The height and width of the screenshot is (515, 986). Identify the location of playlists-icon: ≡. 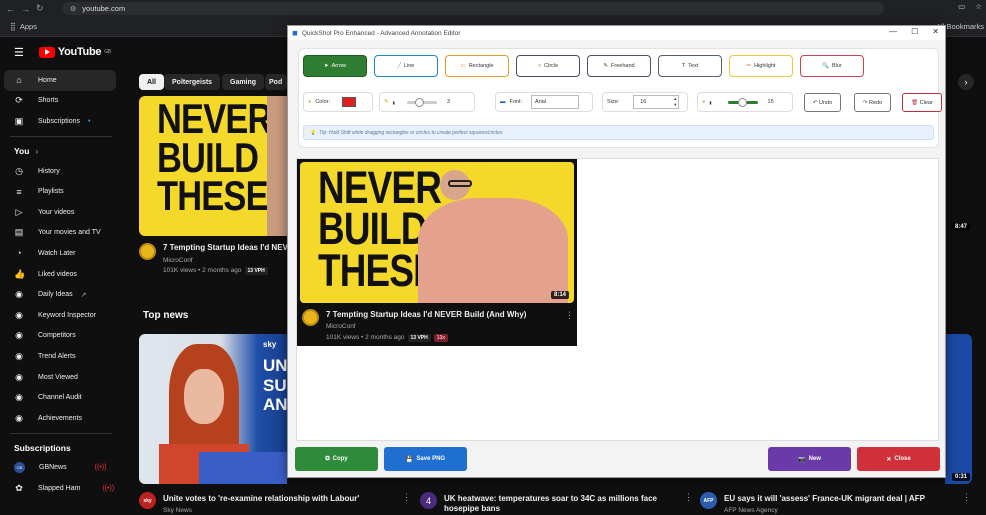
(19, 191).